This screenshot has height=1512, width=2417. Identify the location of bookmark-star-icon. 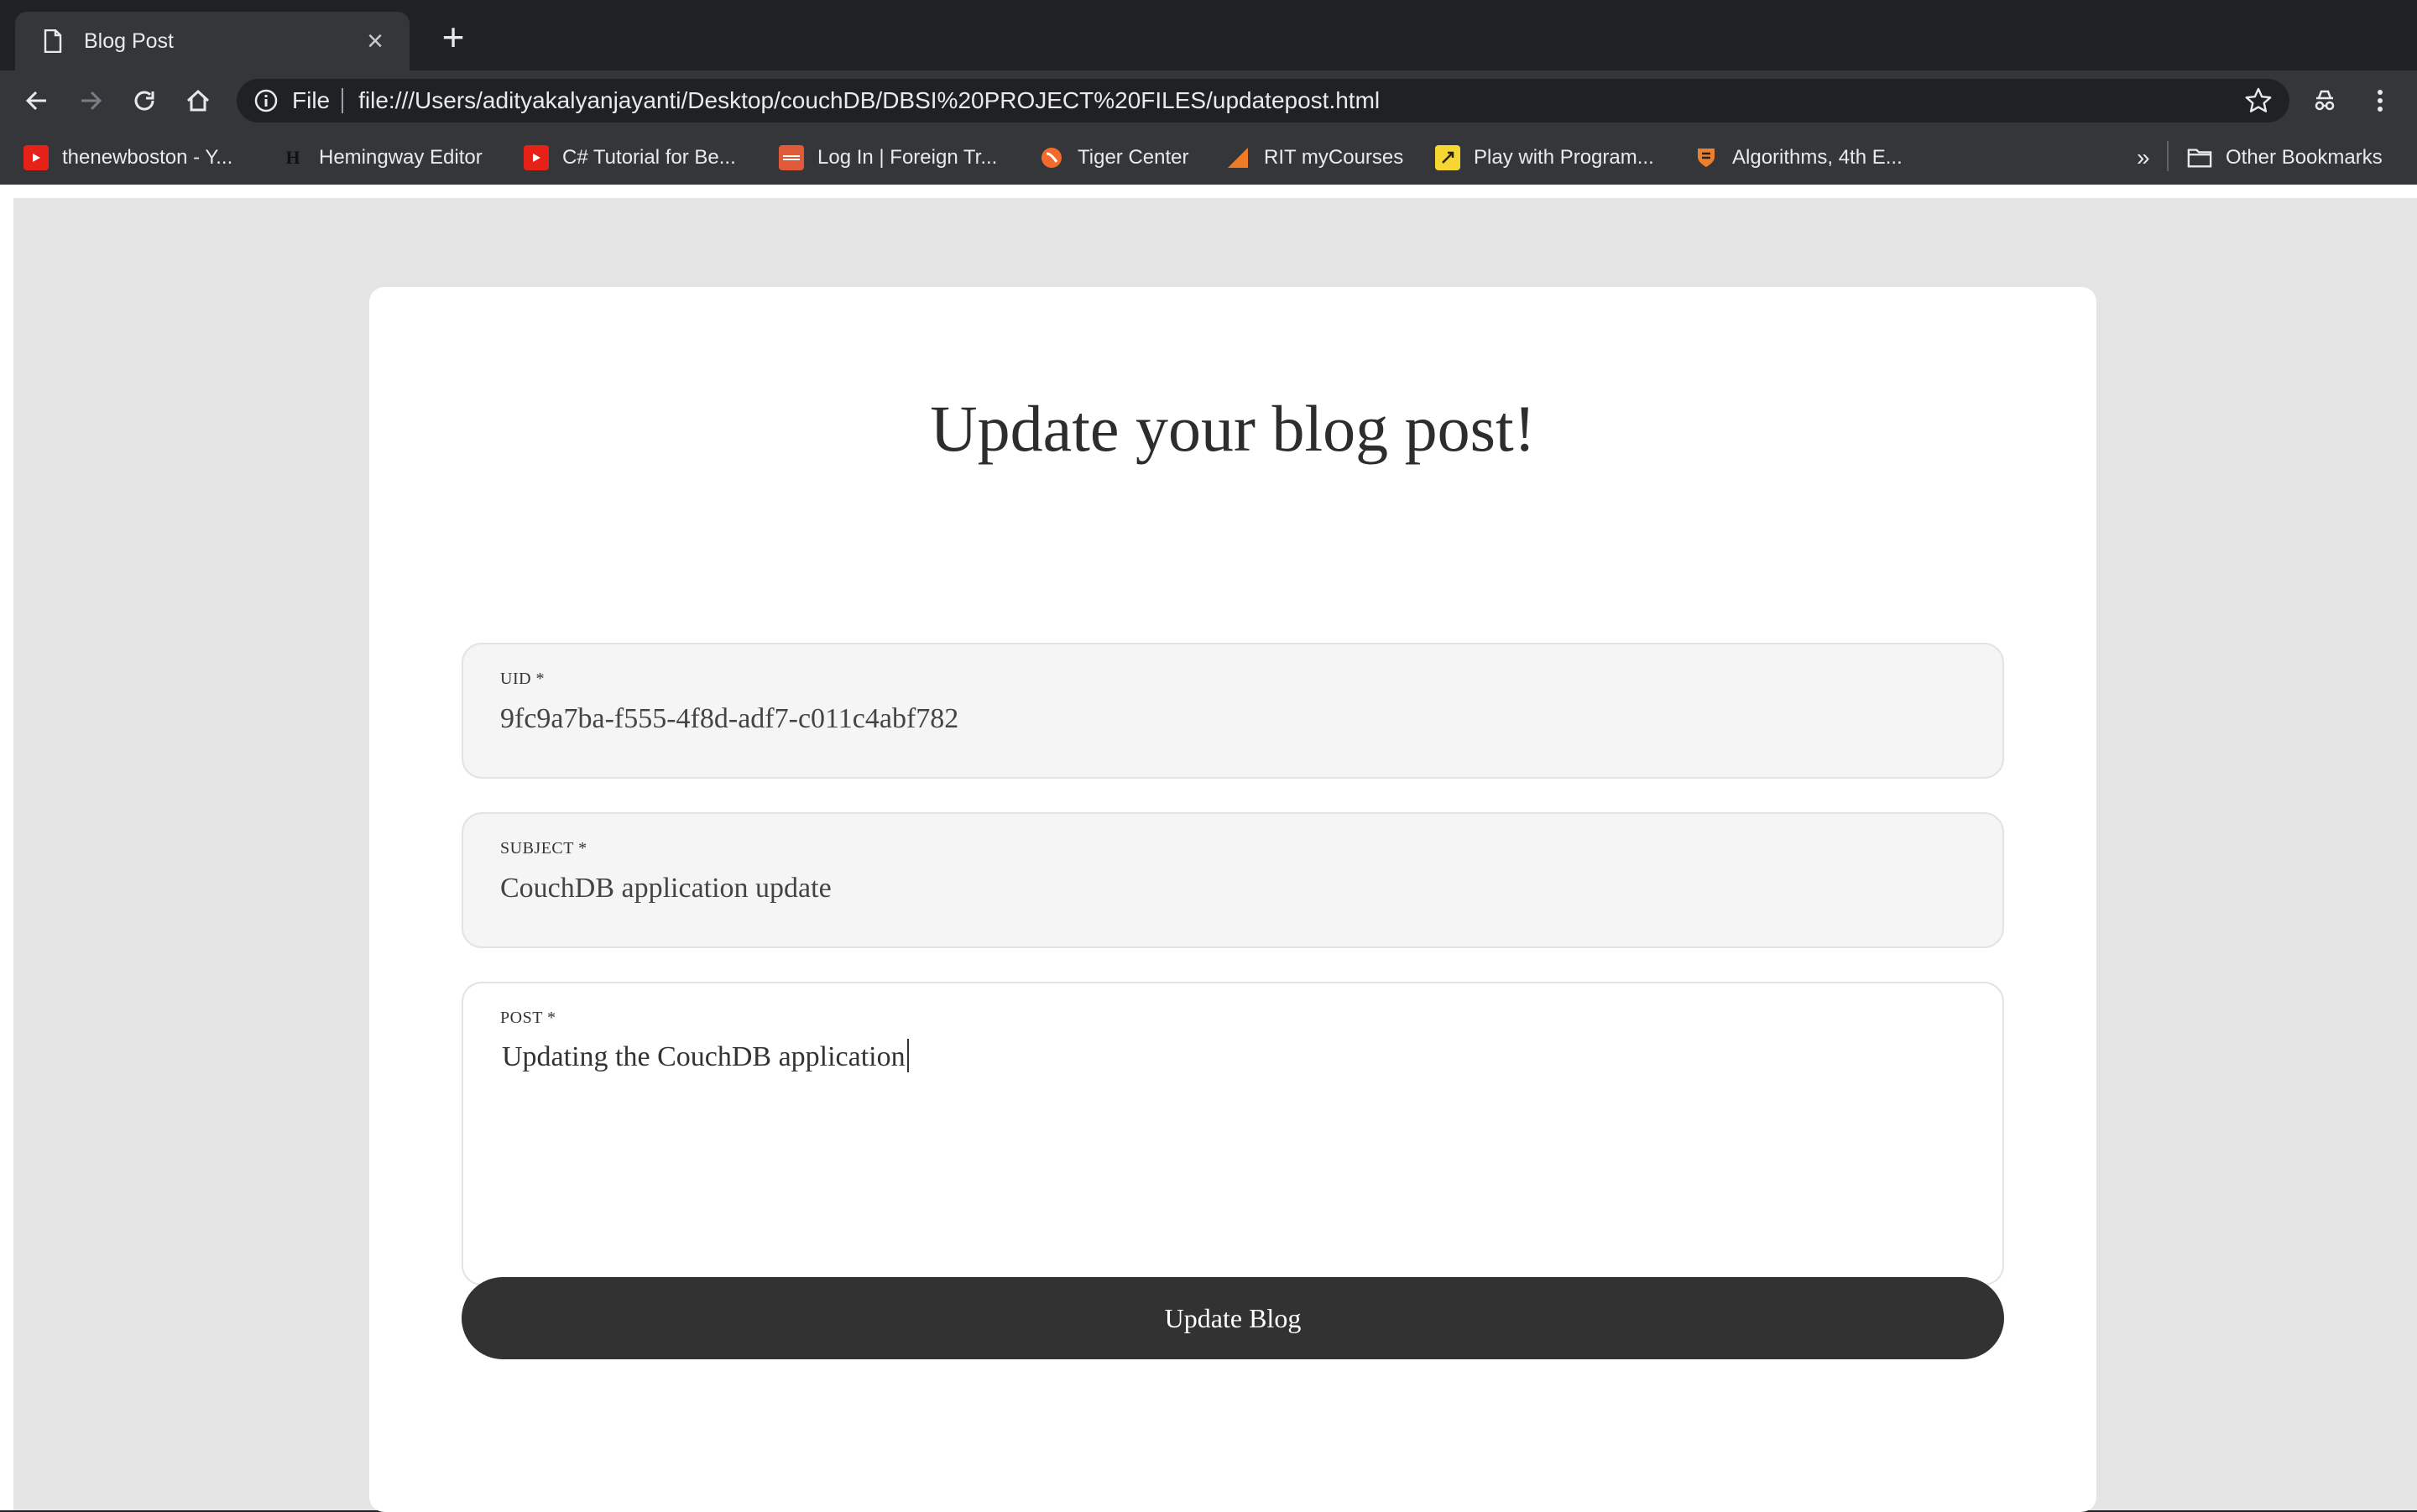
(2258, 101).